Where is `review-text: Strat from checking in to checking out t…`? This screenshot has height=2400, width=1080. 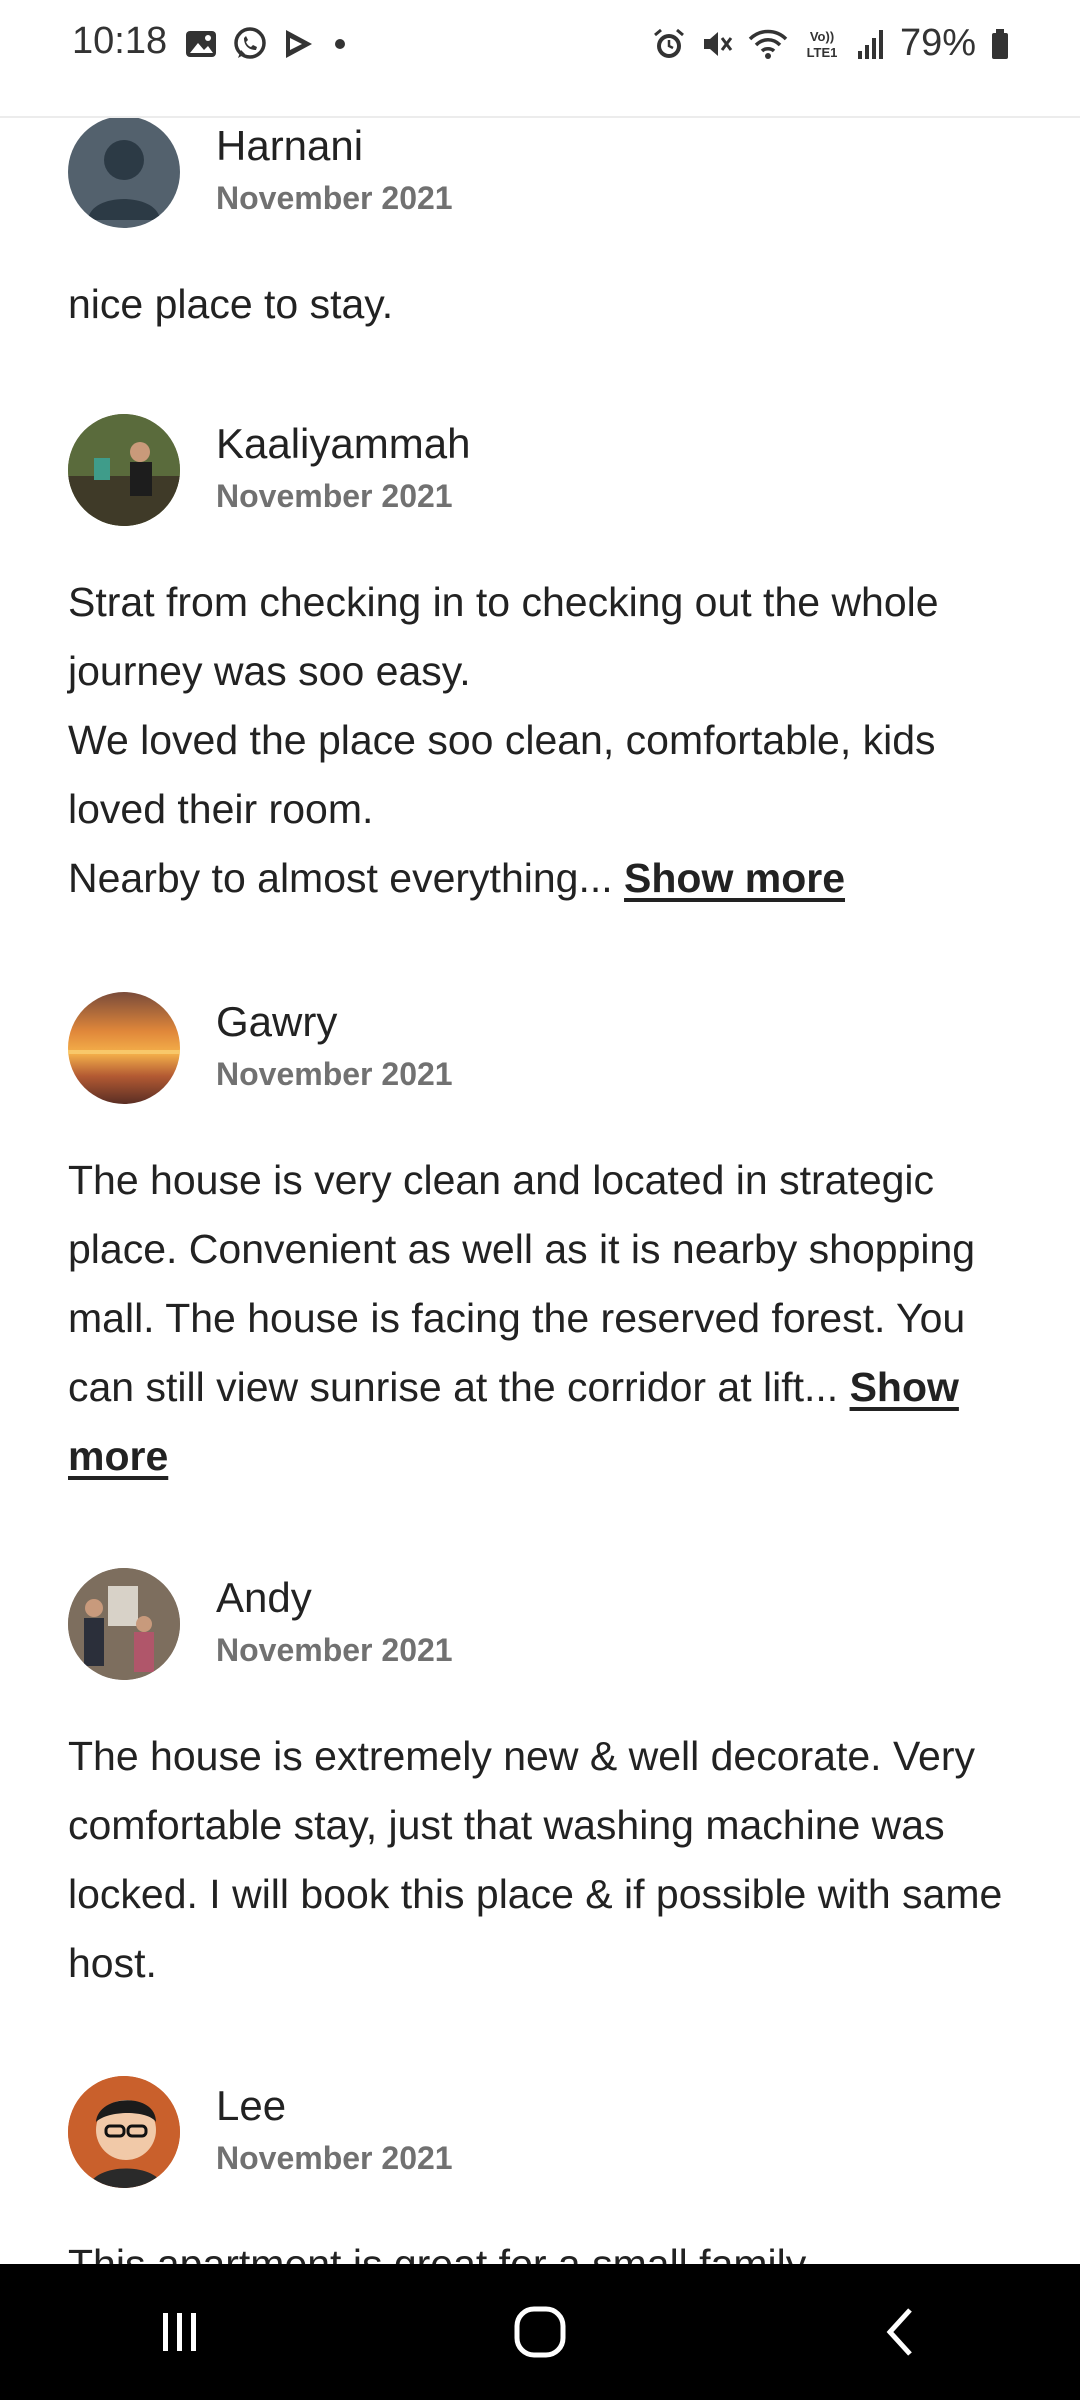 review-text: Strat from checking in to checking out t… is located at coordinates (543, 740).